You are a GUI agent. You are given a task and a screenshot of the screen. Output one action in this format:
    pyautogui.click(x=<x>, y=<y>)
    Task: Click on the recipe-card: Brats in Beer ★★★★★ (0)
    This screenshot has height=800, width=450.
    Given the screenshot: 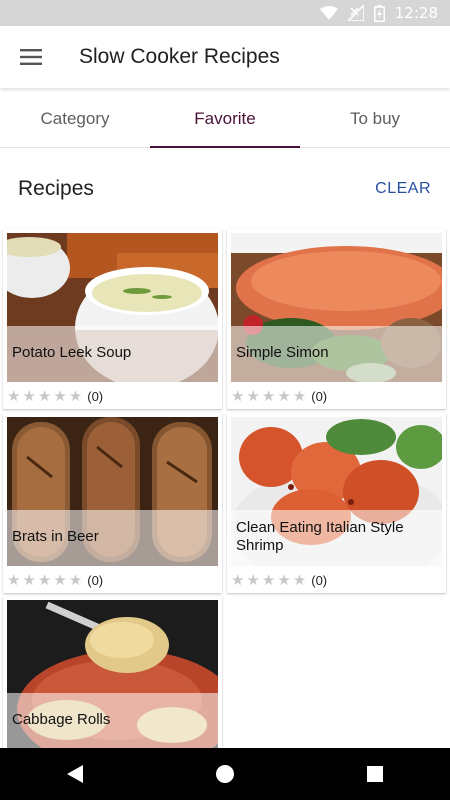 What is the action you would take?
    pyautogui.click(x=112, y=503)
    